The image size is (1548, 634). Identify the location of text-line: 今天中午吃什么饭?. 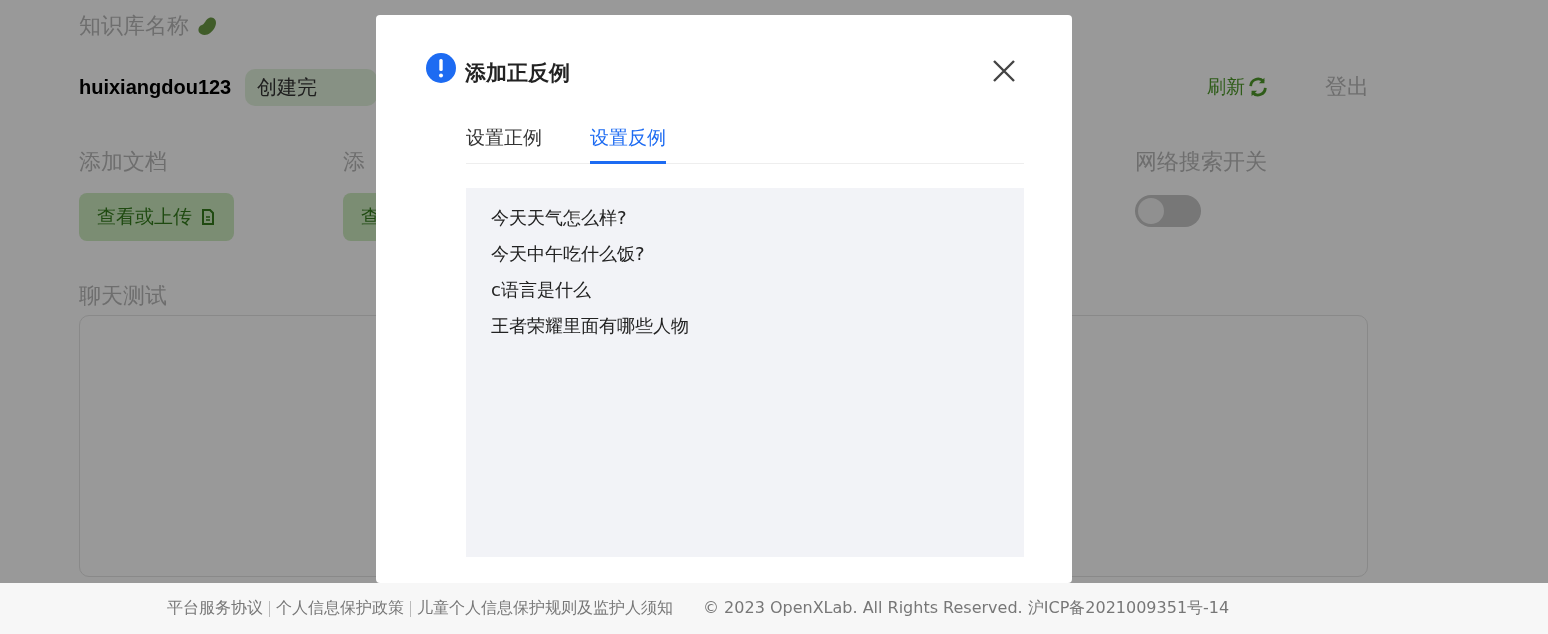
(568, 254).